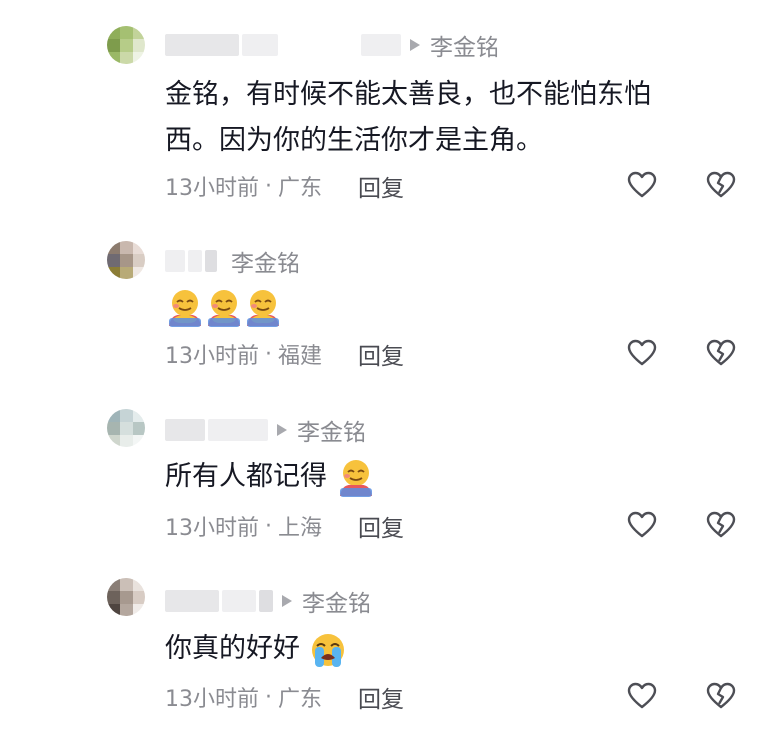 This screenshot has height=737, width=765. I want to click on comment-meta: 13小时前 · 福建 回复, so click(284, 354).